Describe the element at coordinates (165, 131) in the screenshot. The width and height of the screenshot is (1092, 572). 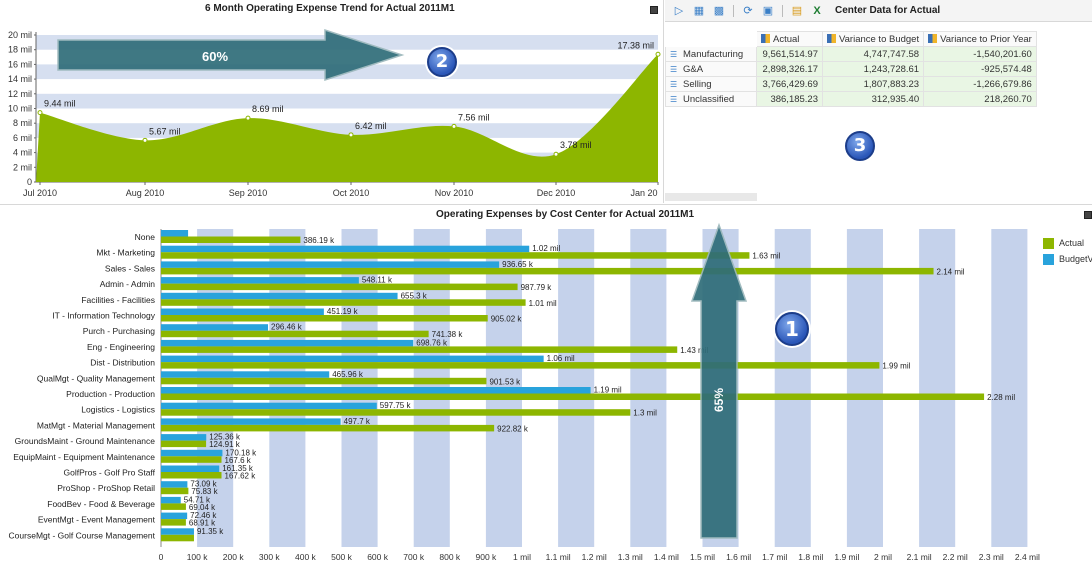
I see `data-label: 5.67 mil` at that location.